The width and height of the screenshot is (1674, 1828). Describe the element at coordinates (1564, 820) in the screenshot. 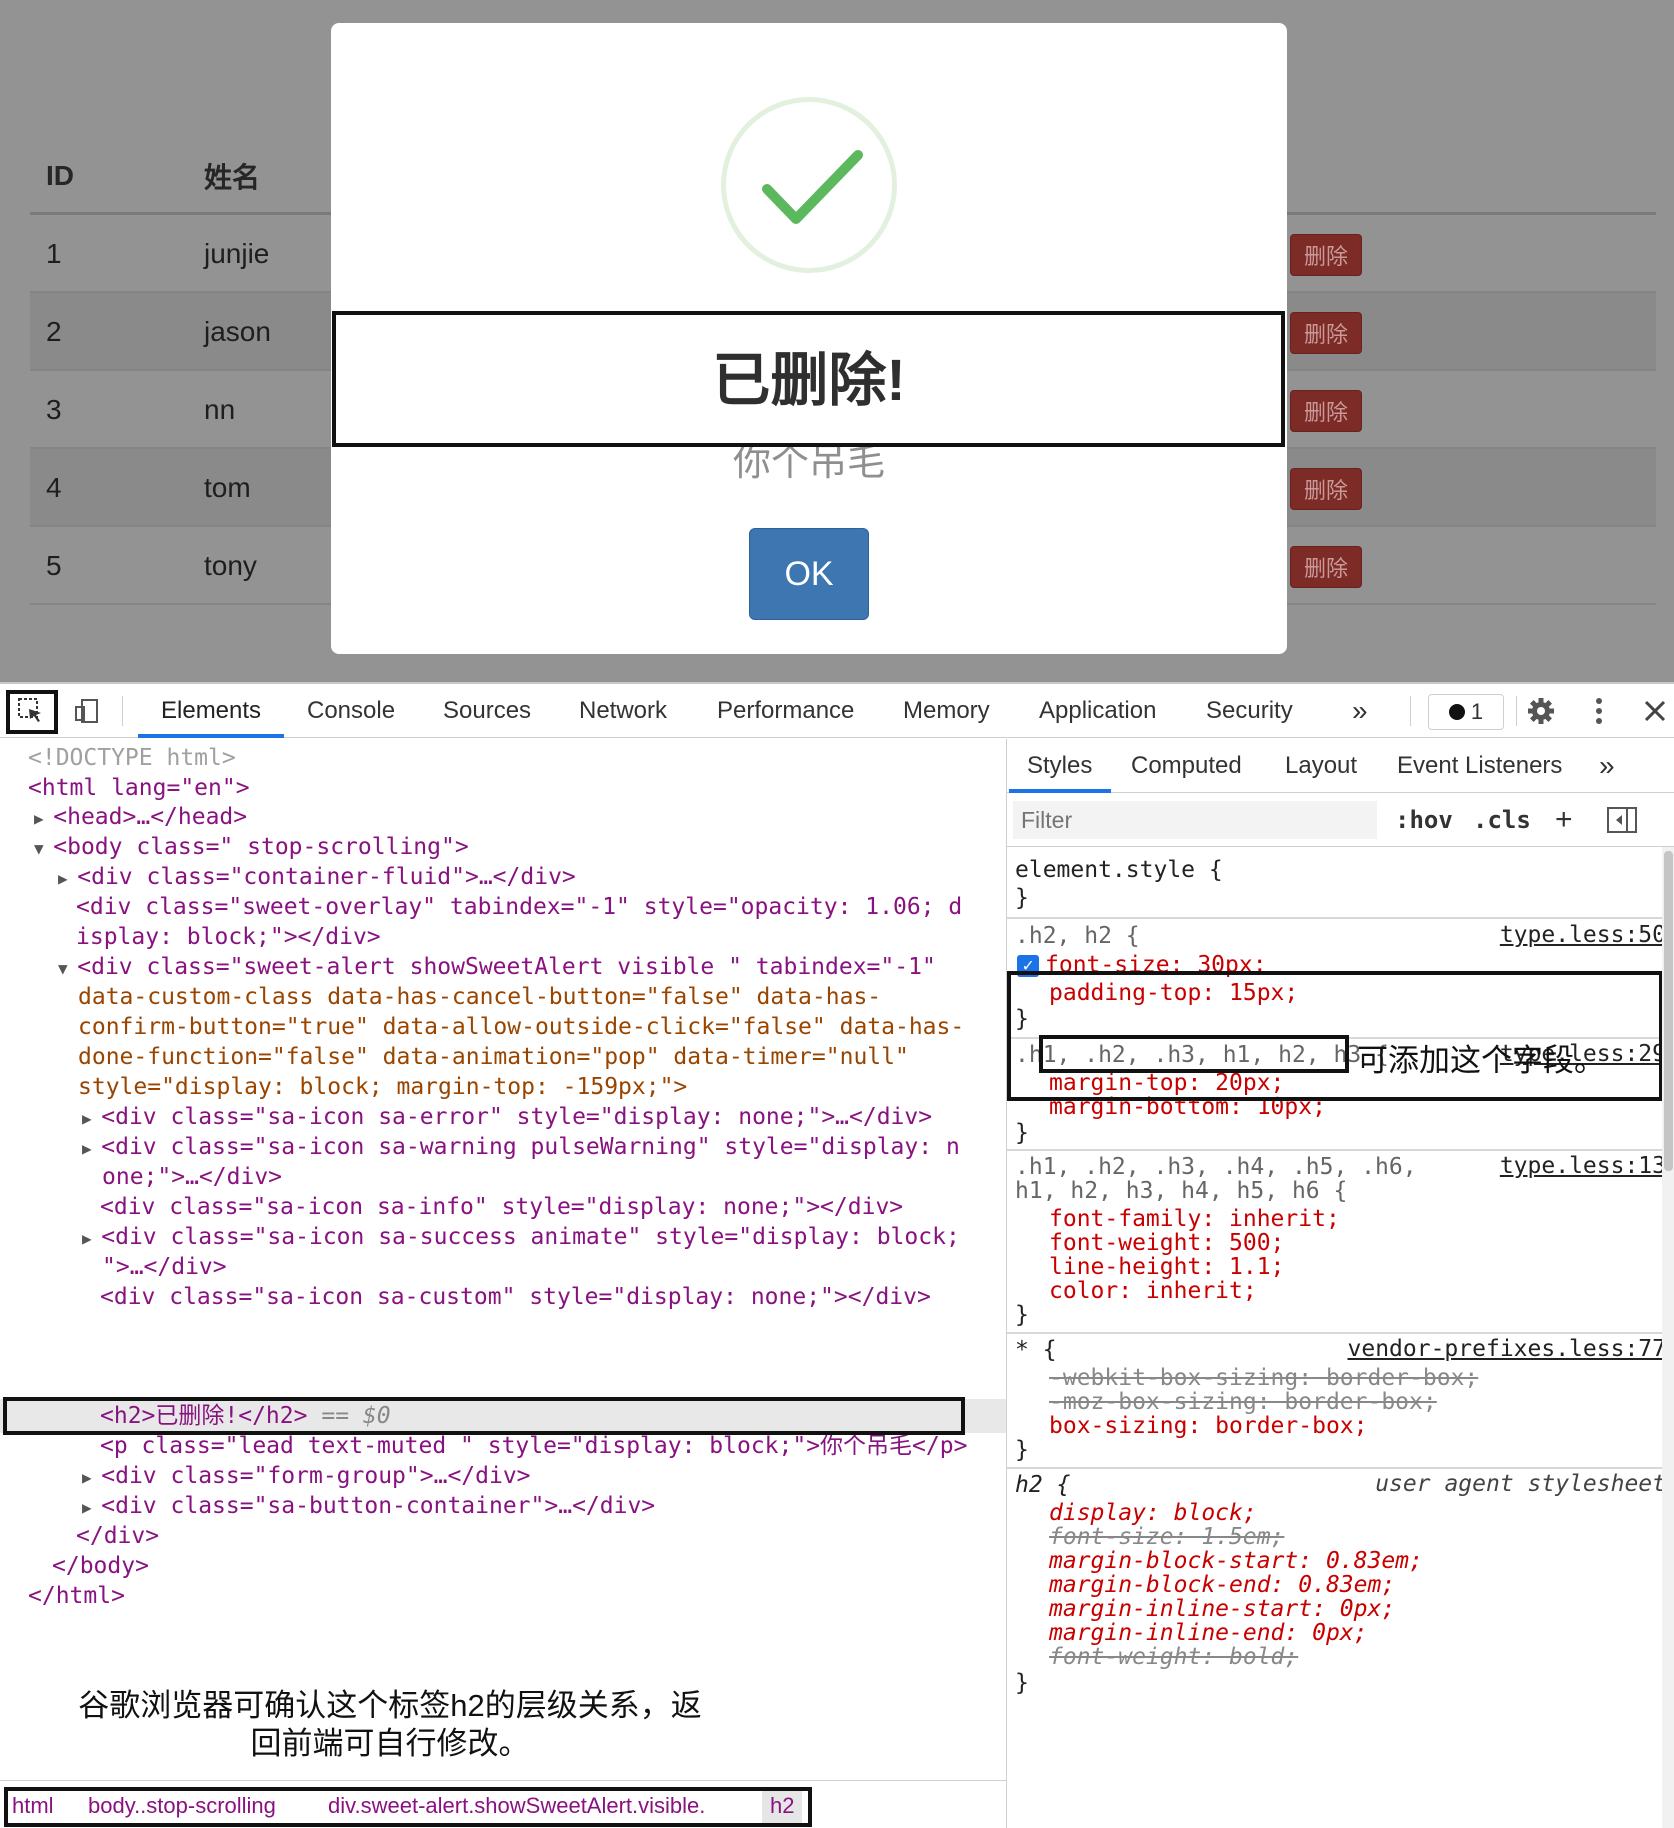

I see `new-style-rule-icon: +` at that location.